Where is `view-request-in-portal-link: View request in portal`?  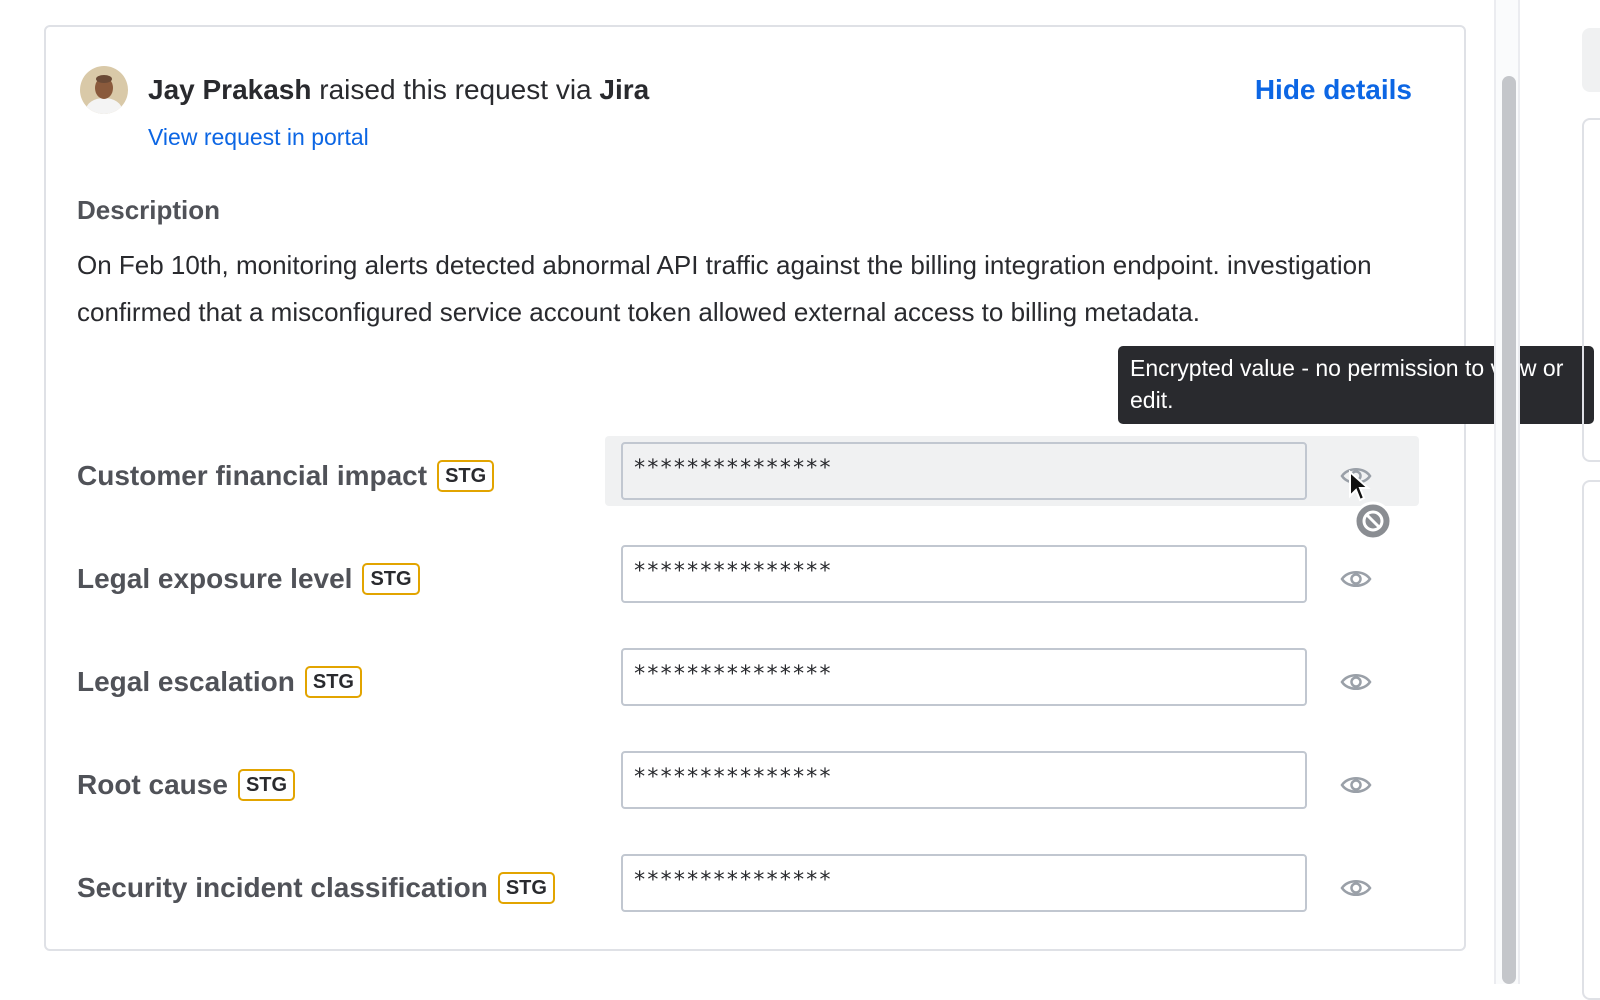 view-request-in-portal-link: View request in portal is located at coordinates (258, 137).